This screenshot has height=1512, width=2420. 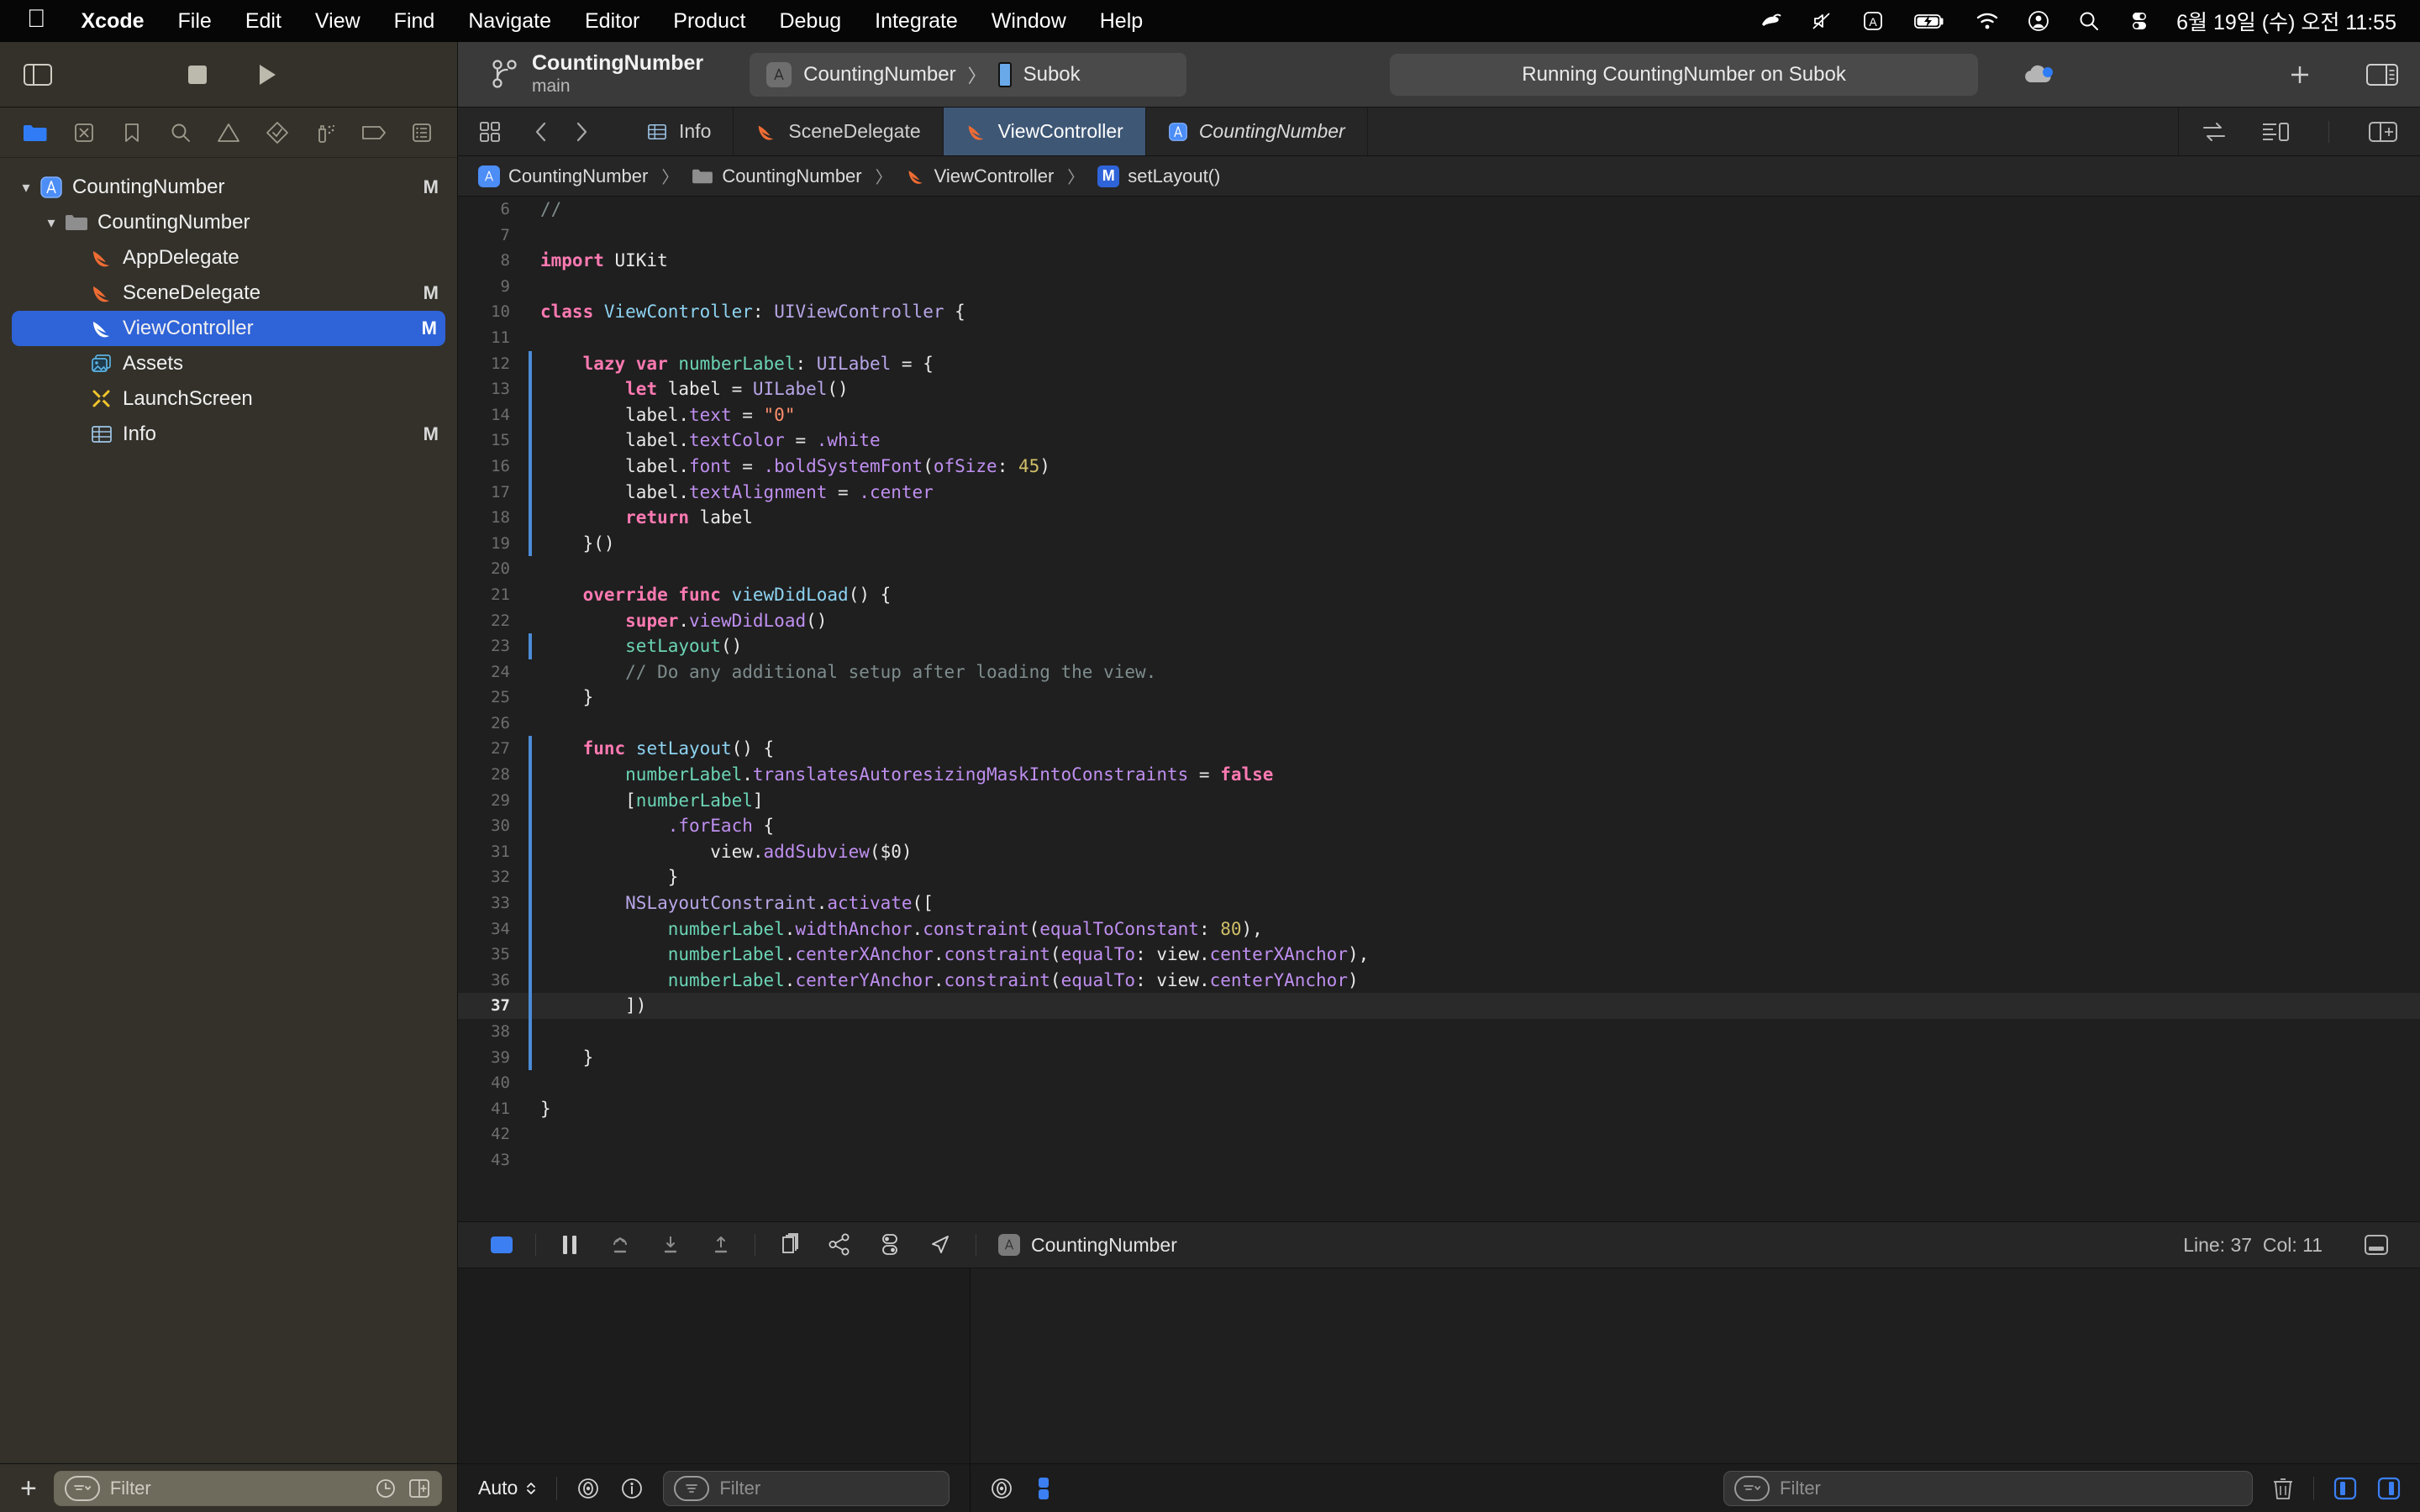 I want to click on code-line: 14 label.text = "0", so click(x=1439, y=415).